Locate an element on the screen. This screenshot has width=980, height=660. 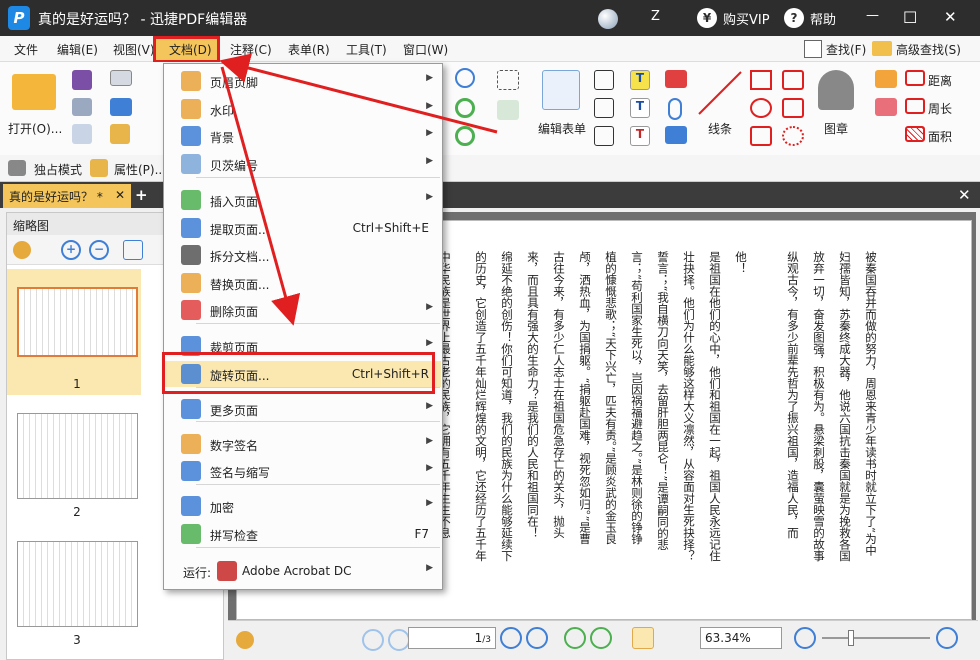
forward-icon is located at coordinates (601, 638).